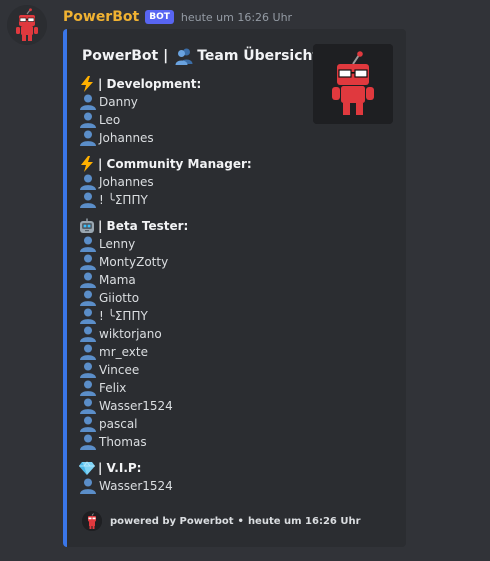 The image size is (490, 561). What do you see at coordinates (118, 102) in the screenshot?
I see `member-name: Danny` at bounding box center [118, 102].